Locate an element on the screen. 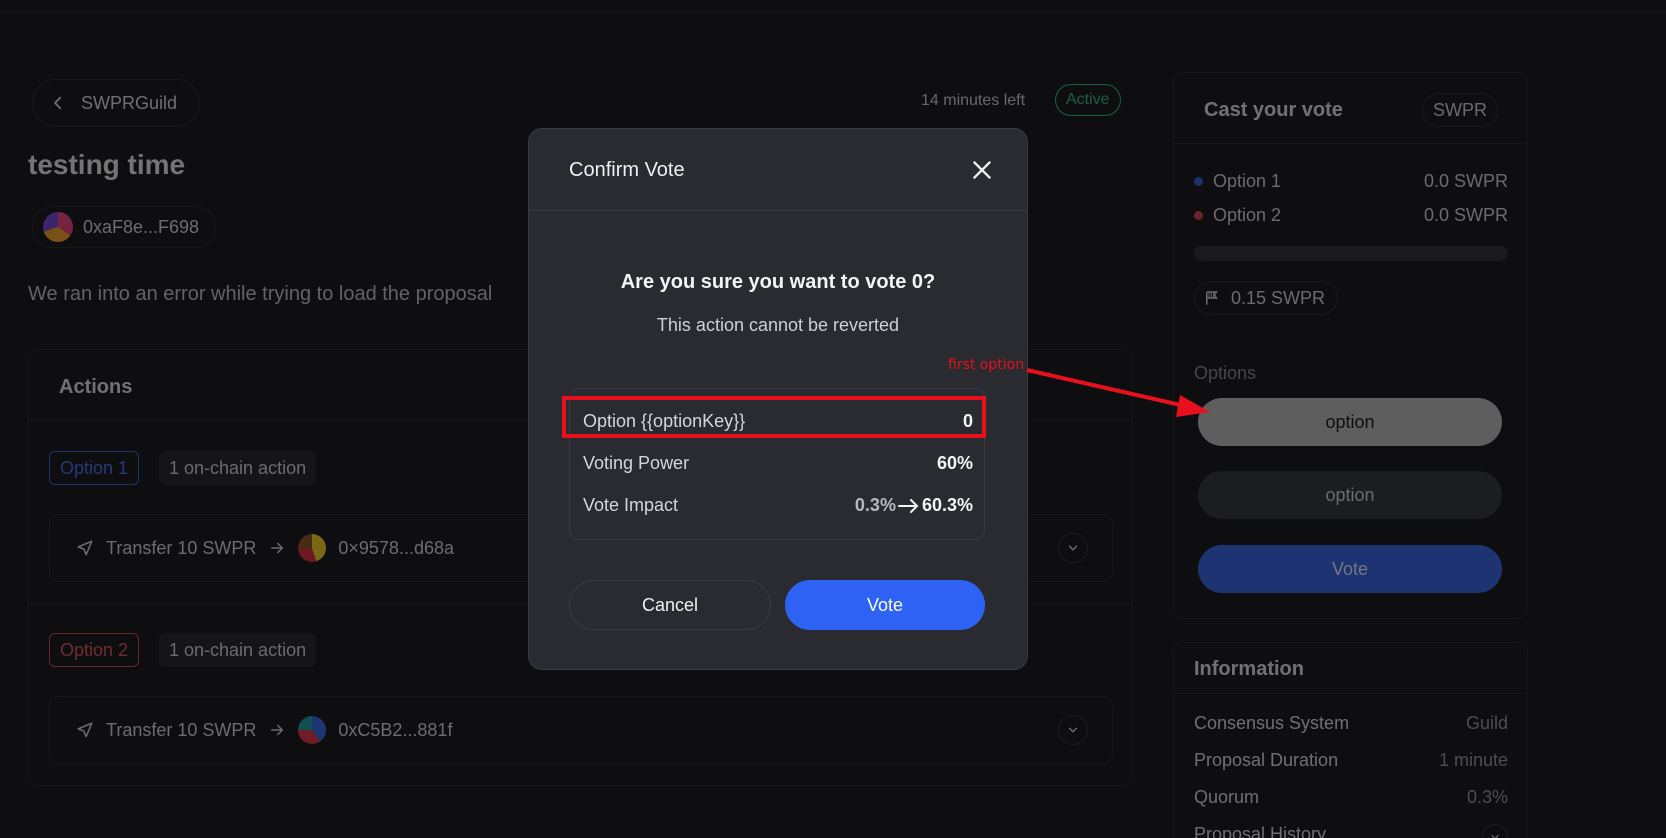 Image resolution: width=1666 pixels, height=838 pixels. annotation-highlight-box is located at coordinates (774, 417).